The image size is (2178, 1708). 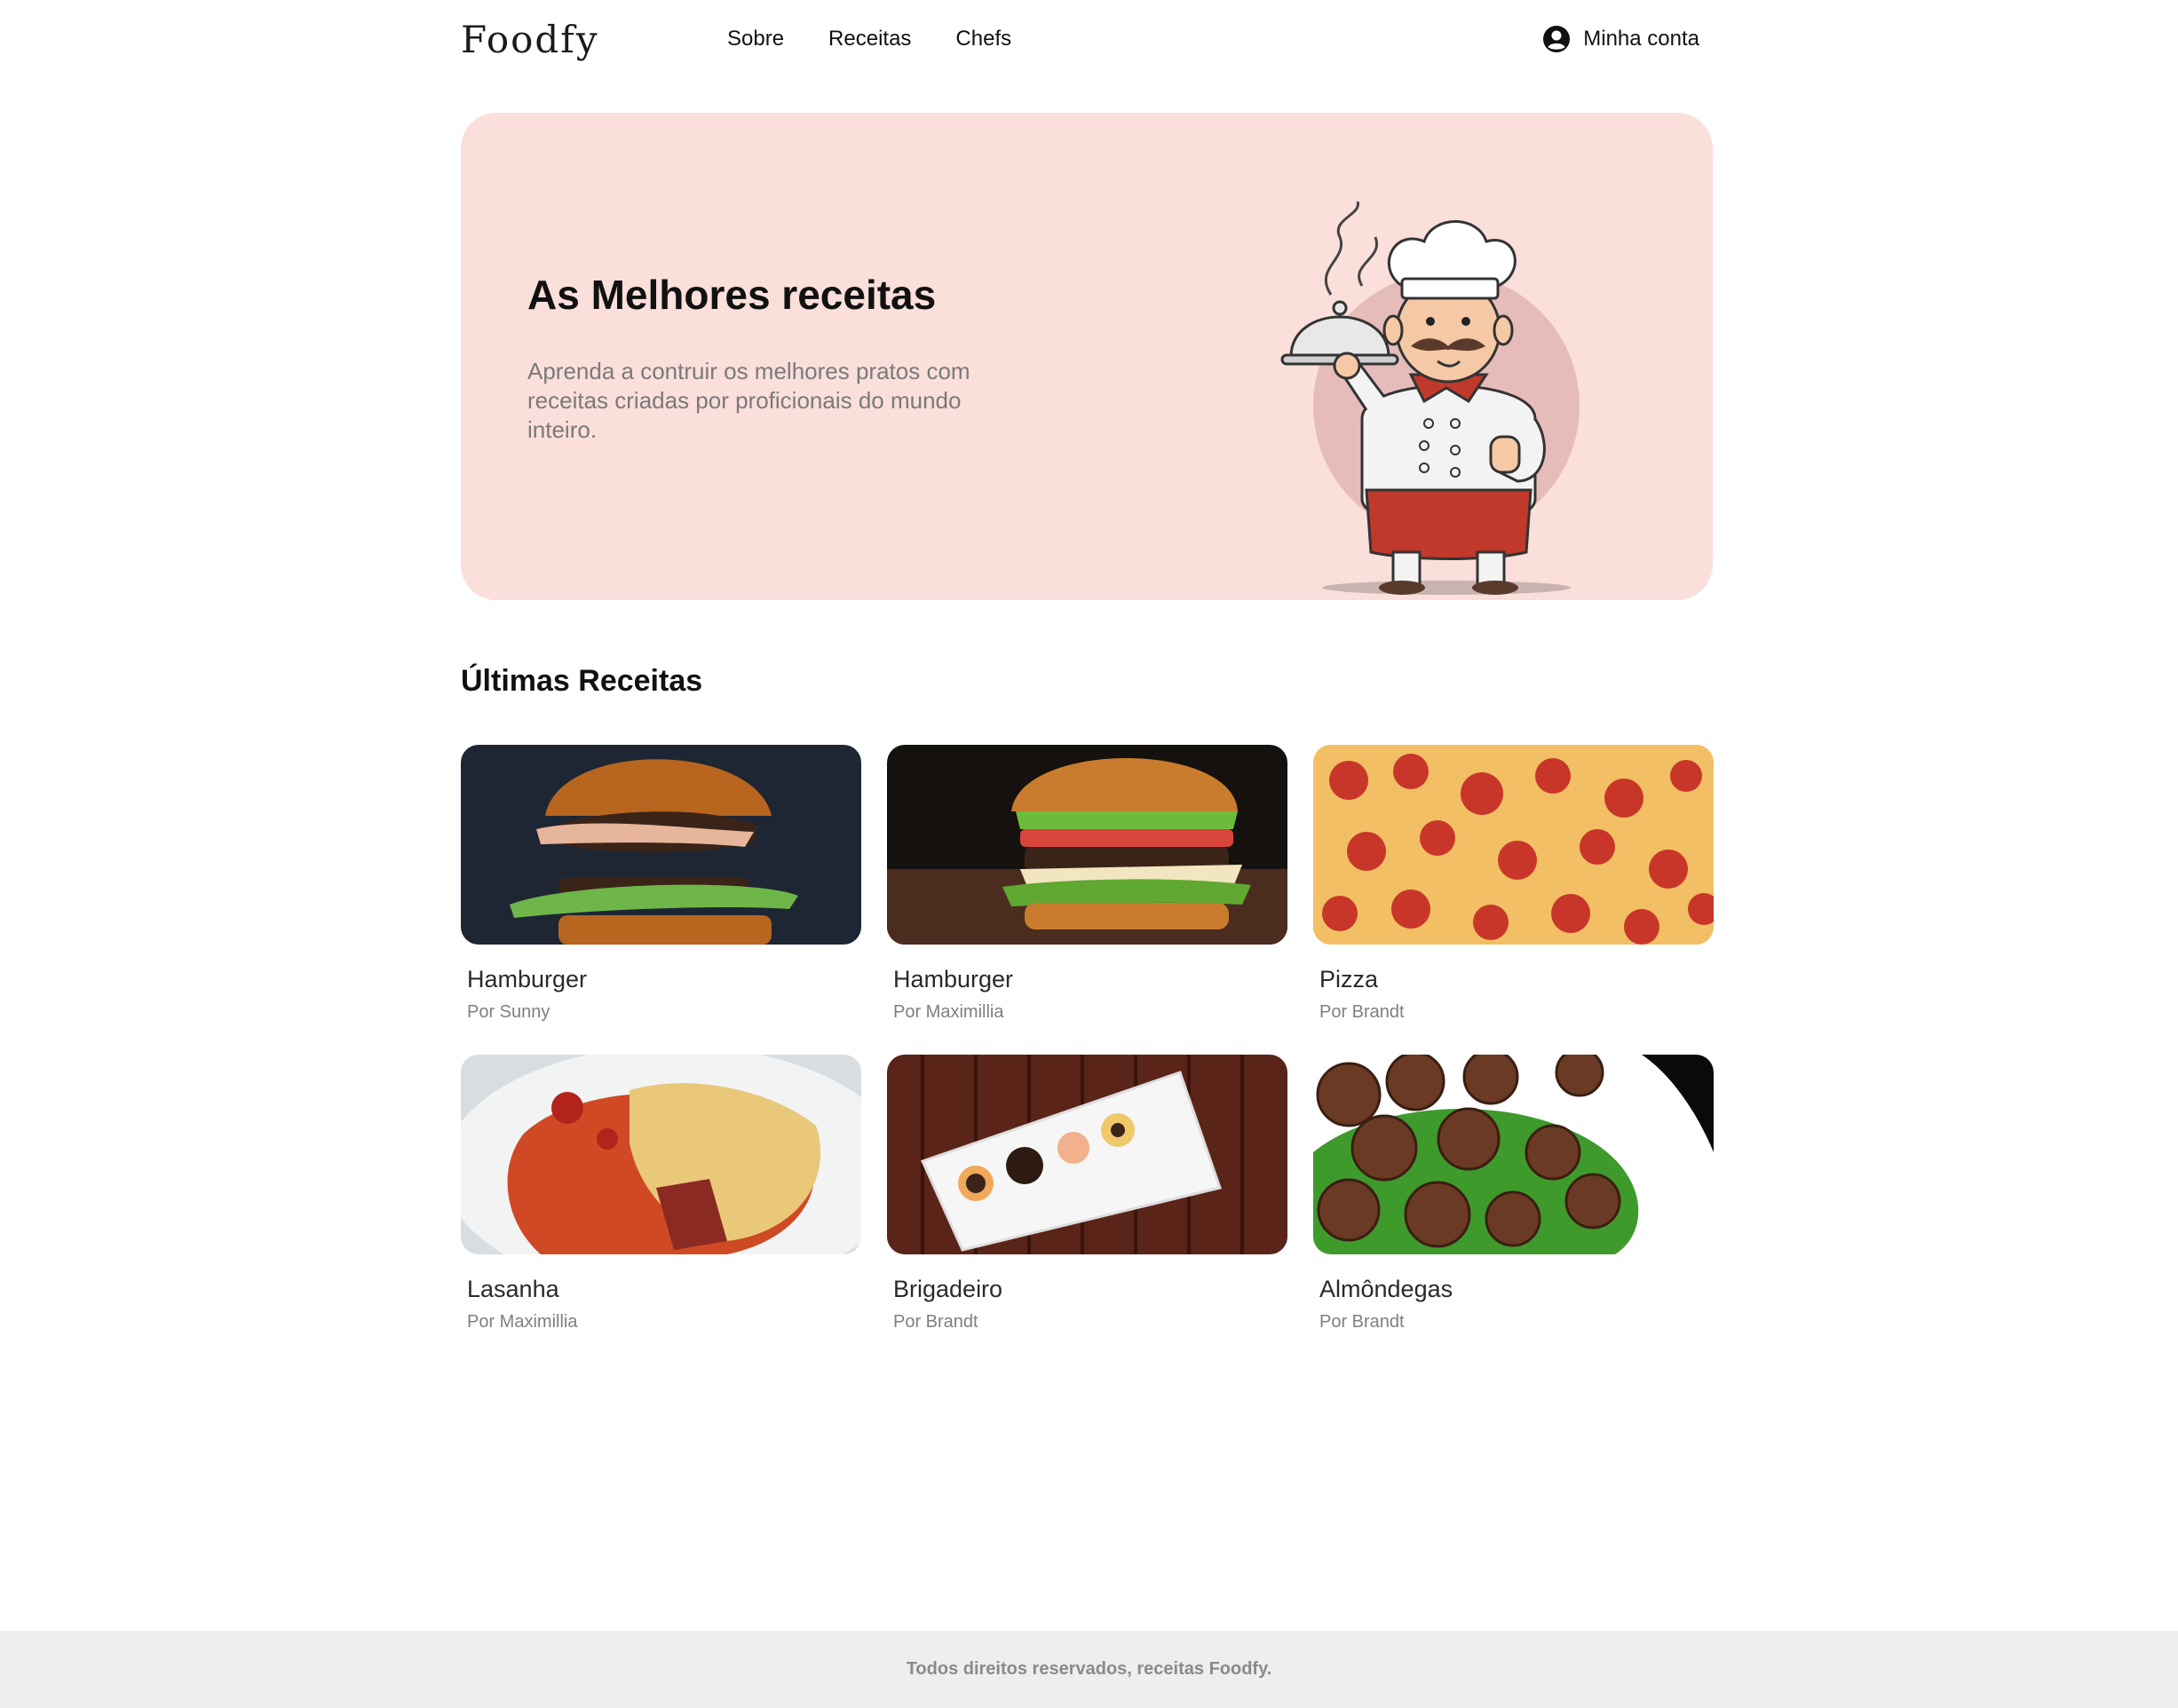 What do you see at coordinates (509, 1012) in the screenshot?
I see `recipe-author: Por Sunny` at bounding box center [509, 1012].